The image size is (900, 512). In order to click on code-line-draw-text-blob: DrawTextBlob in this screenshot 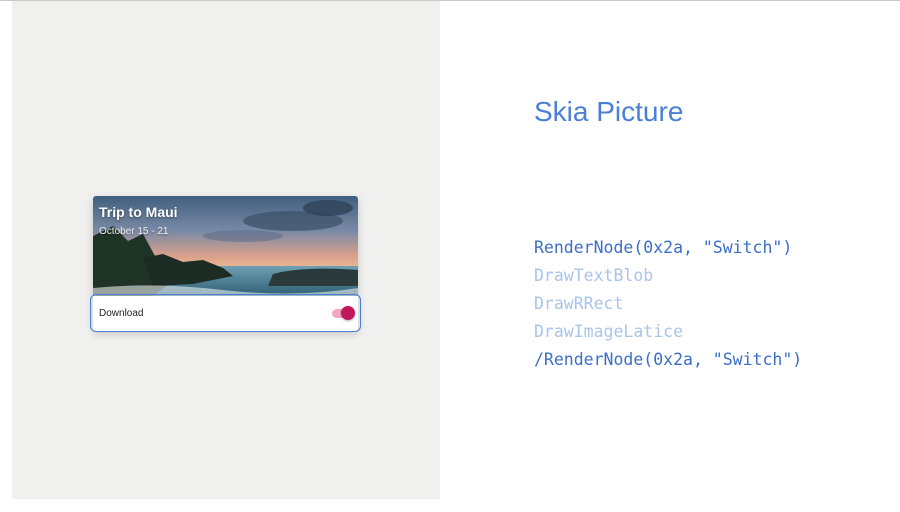, I will do `click(594, 275)`.